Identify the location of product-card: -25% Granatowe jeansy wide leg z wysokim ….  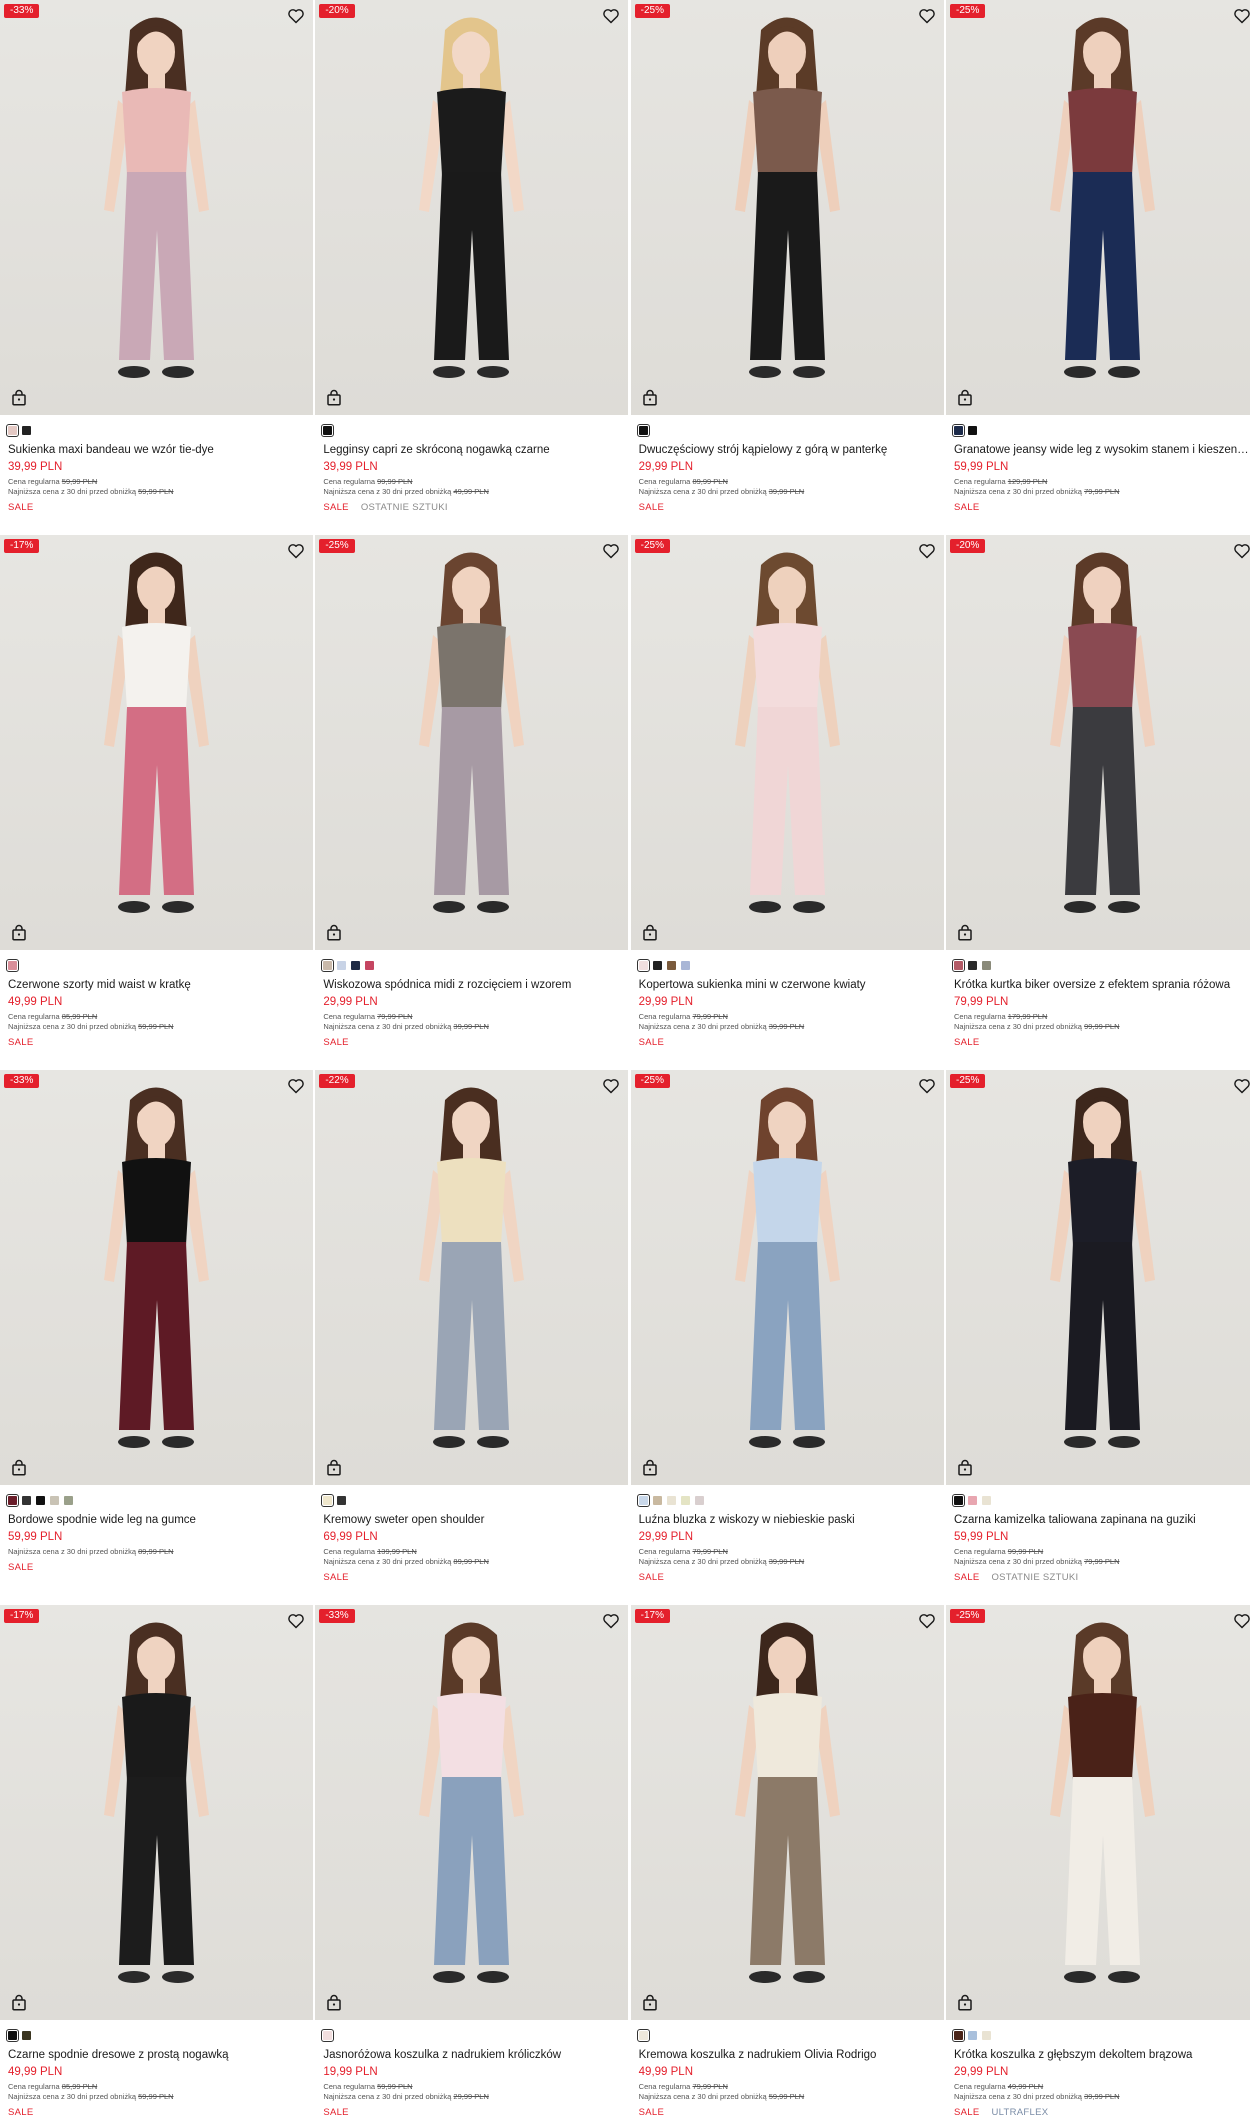
(1097, 267).